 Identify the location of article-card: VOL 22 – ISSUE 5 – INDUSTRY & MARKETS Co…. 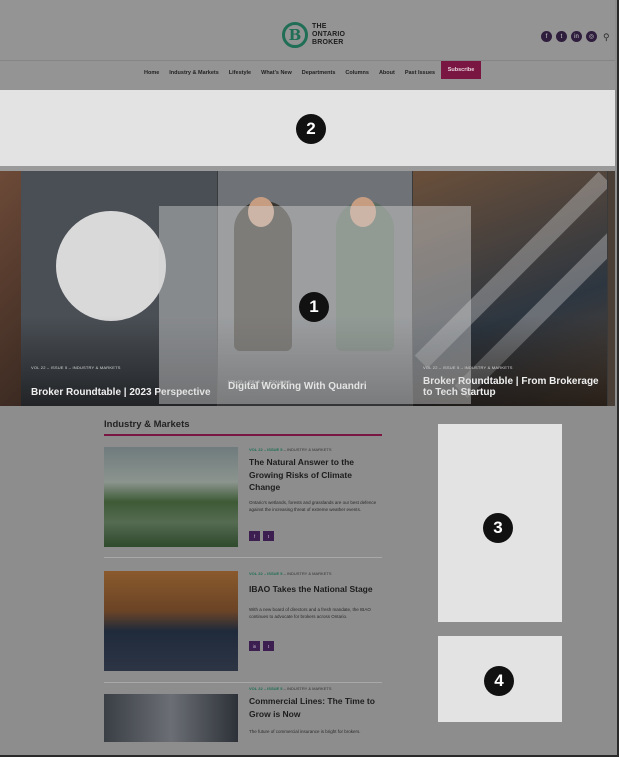
(243, 716).